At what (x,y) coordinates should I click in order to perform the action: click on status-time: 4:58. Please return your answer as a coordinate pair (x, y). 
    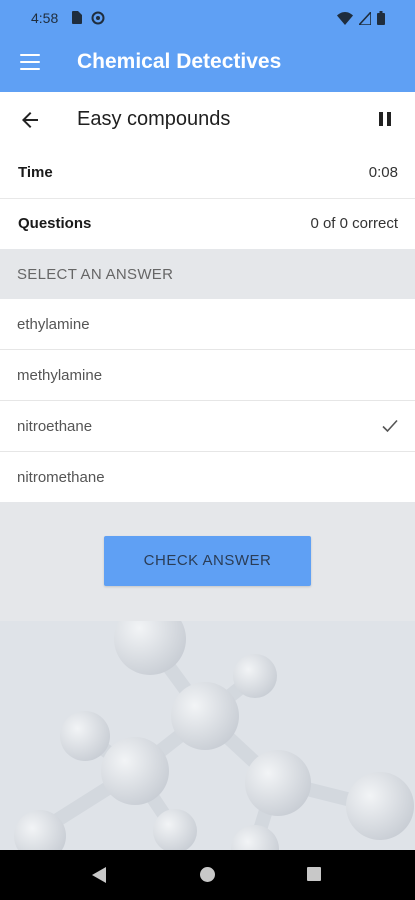
    Looking at the image, I should click on (45, 18).